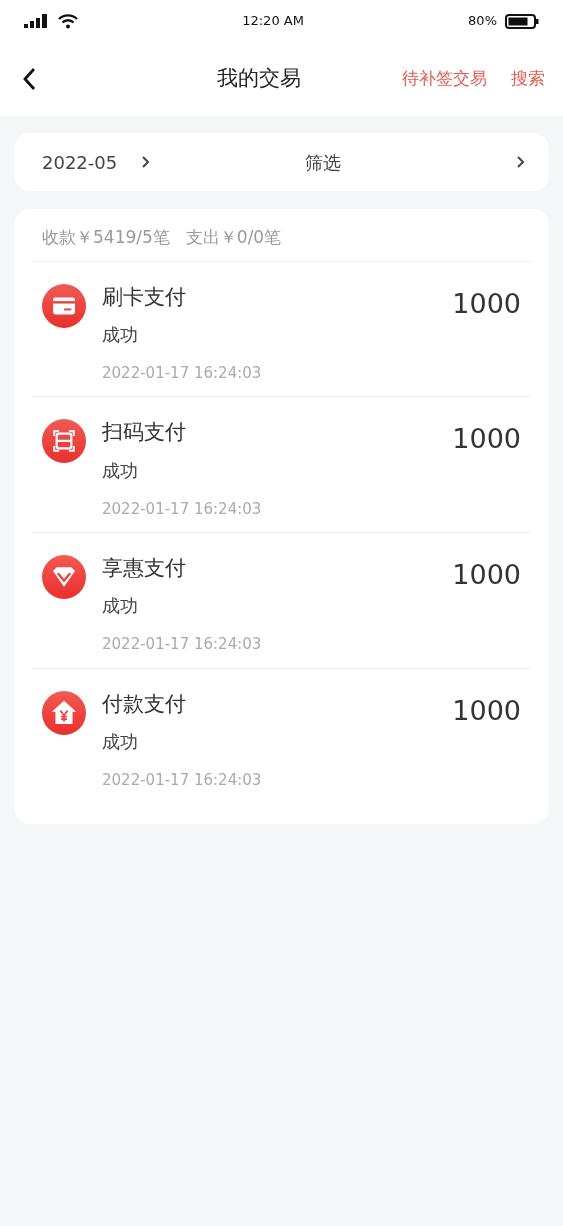 This screenshot has width=563, height=1226. Describe the element at coordinates (482, 21) in the screenshot. I see `battery-percent: 80%` at that location.